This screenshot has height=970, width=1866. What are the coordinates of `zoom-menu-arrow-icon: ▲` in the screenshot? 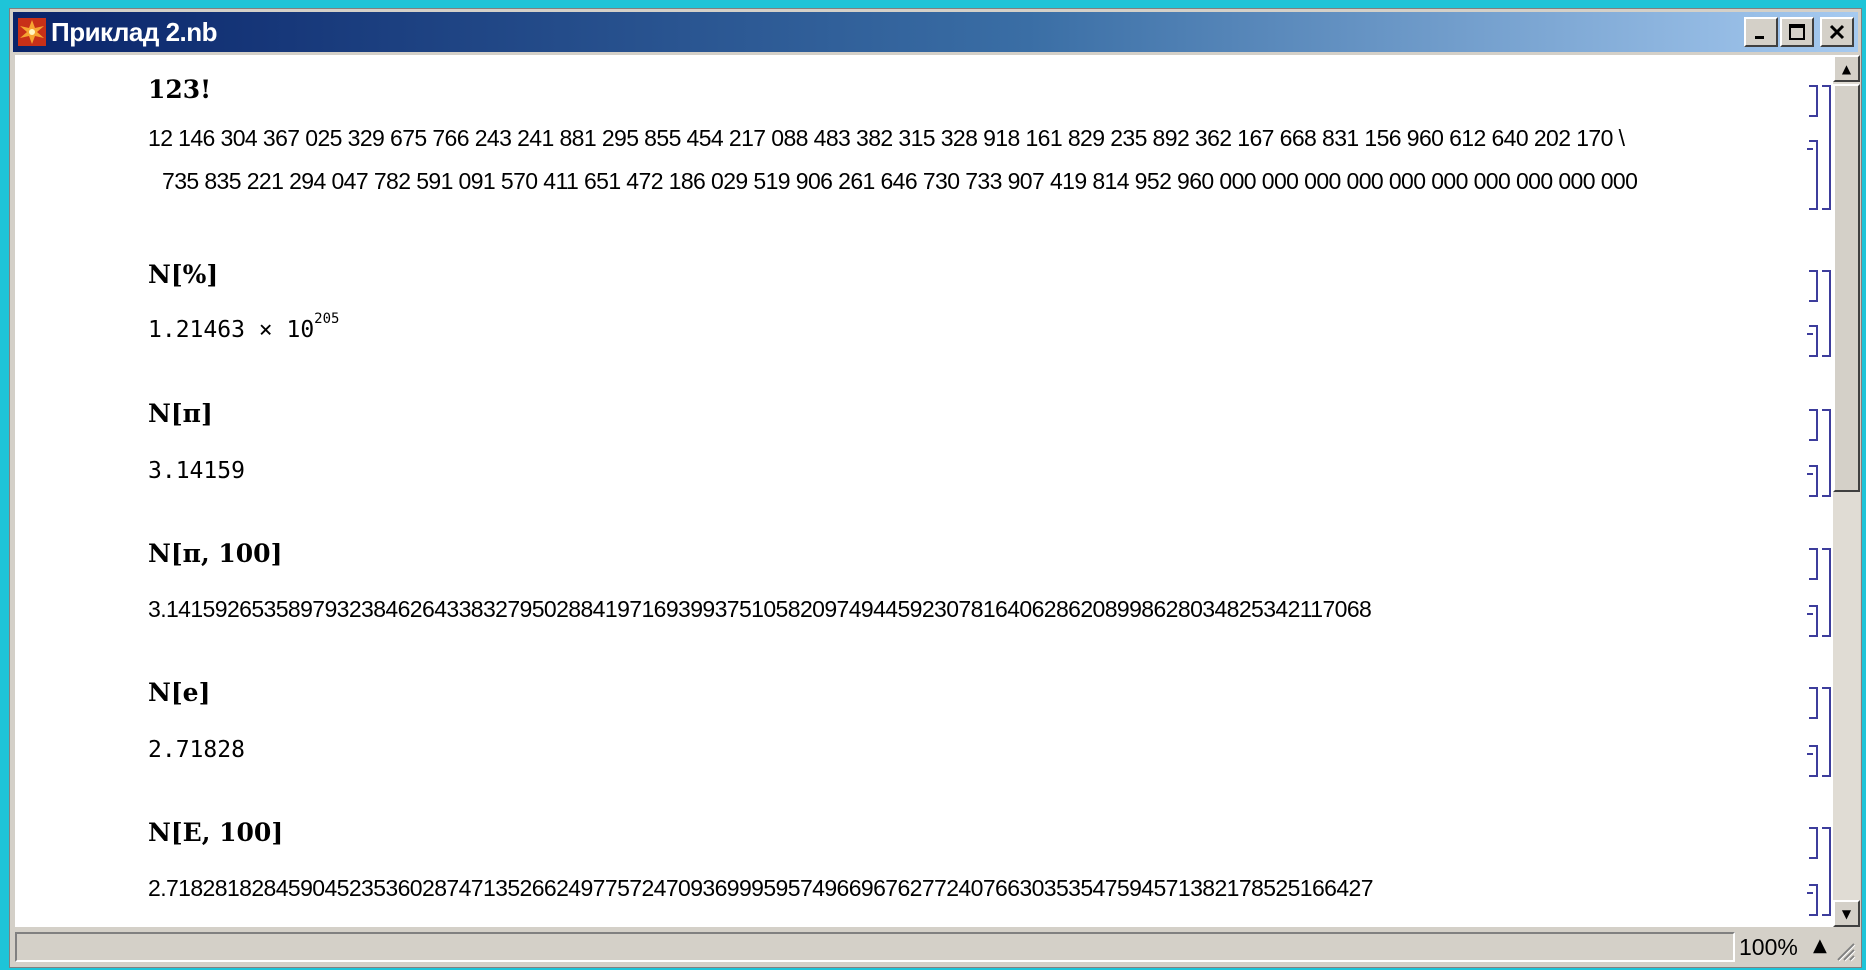 It's located at (1820, 945).